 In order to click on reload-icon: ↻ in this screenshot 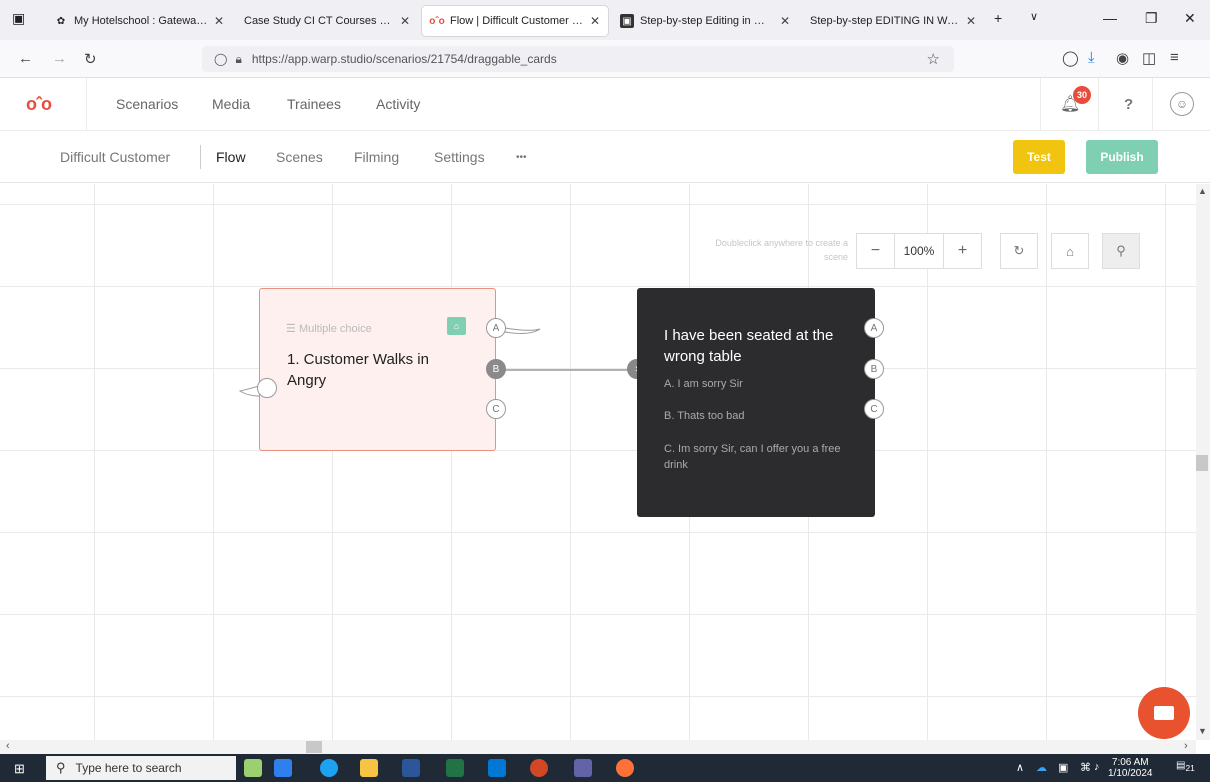, I will do `click(90, 59)`.